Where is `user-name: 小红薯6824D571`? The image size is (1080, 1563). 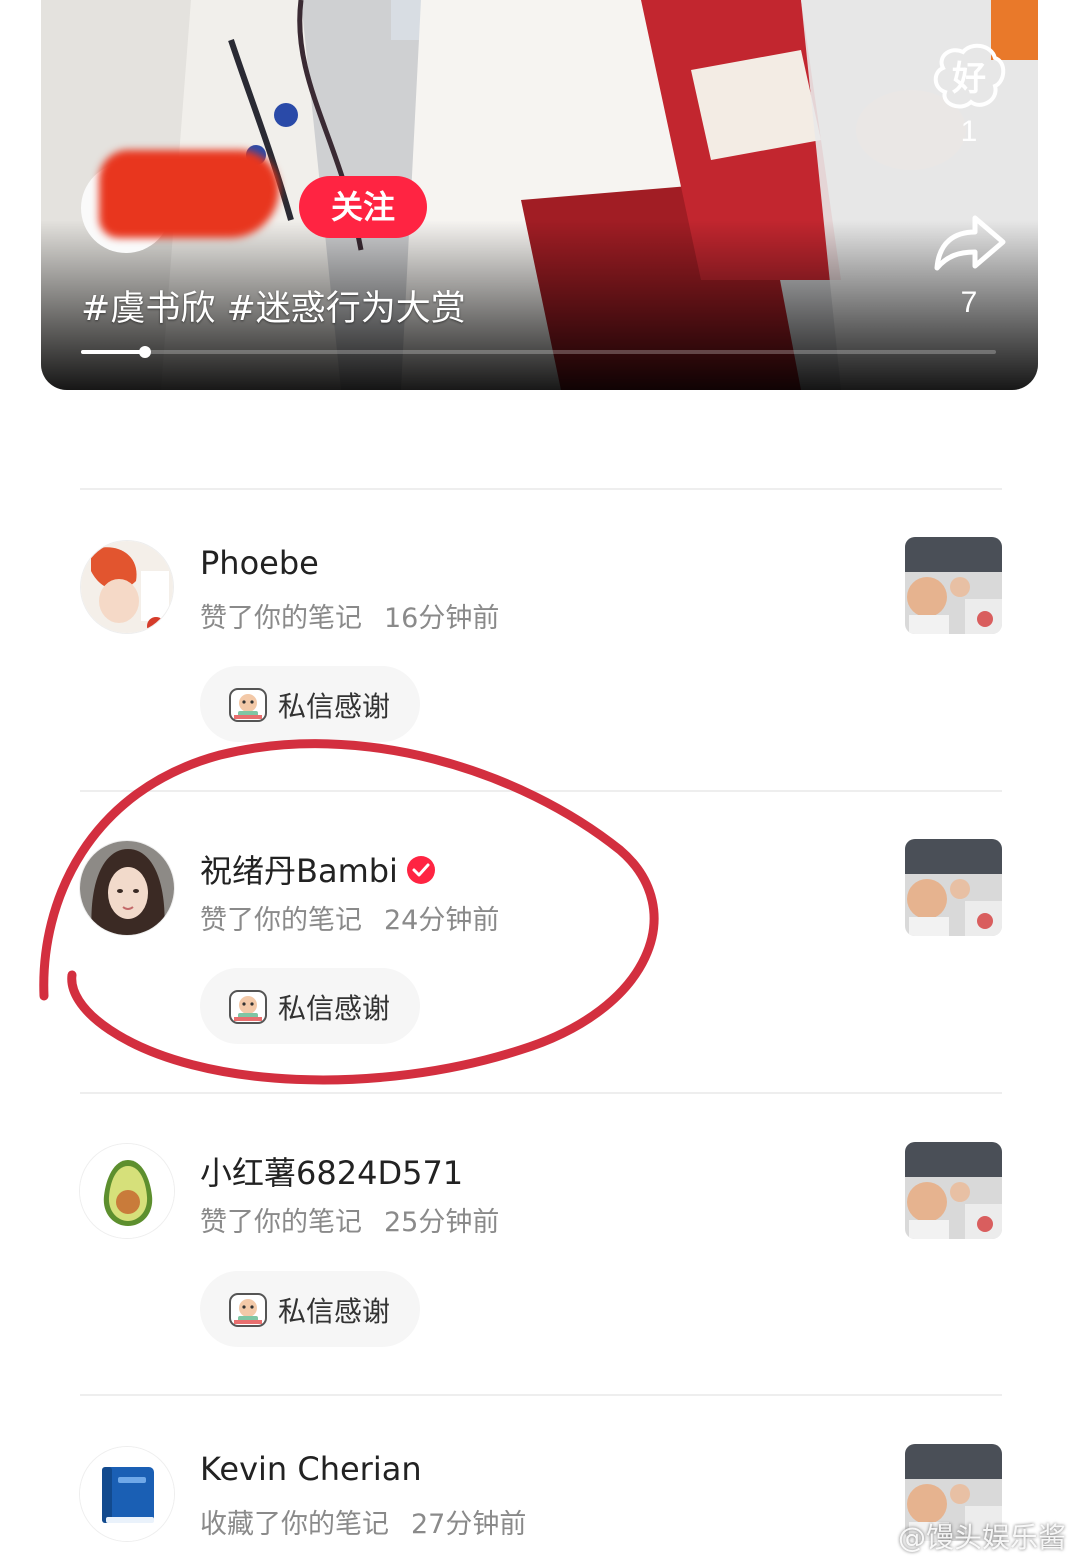
user-name: 小红薯6824D571 is located at coordinates (331, 1171).